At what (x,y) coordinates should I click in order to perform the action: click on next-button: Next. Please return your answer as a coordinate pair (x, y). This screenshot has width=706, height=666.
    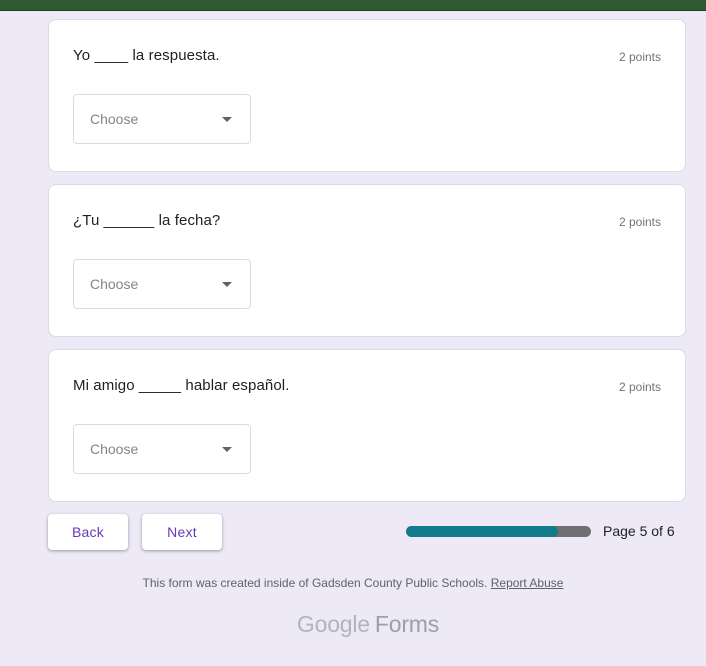
    Looking at the image, I should click on (182, 532).